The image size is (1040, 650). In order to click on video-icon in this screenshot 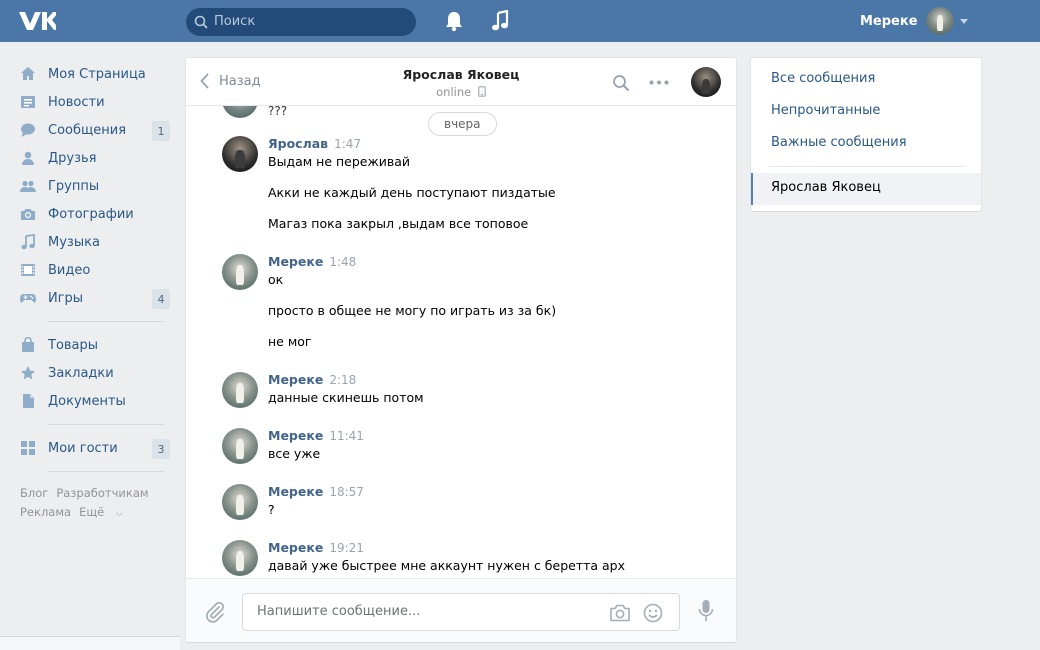, I will do `click(28, 270)`.